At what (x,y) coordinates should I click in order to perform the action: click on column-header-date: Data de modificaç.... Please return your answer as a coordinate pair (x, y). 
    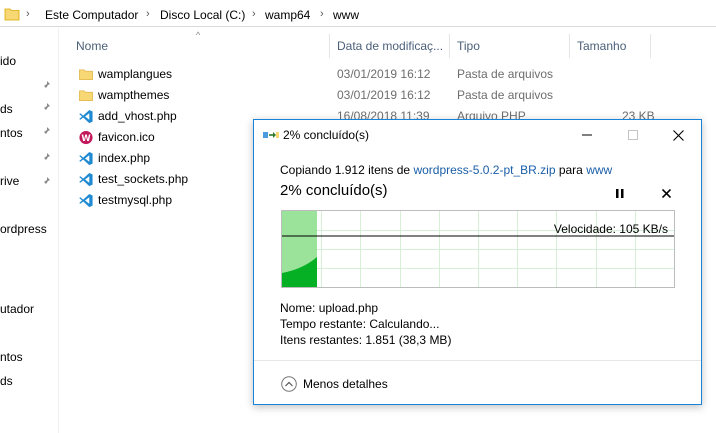
    Looking at the image, I should click on (390, 46).